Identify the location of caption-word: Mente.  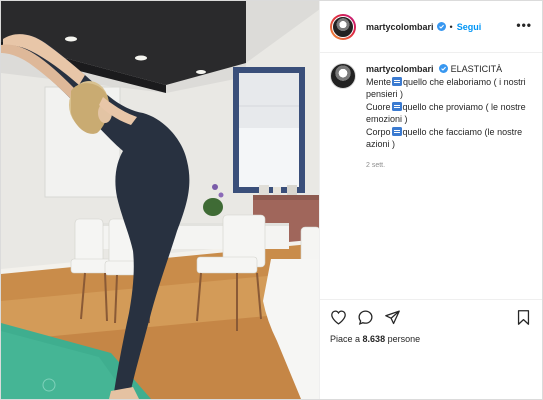
(379, 81).